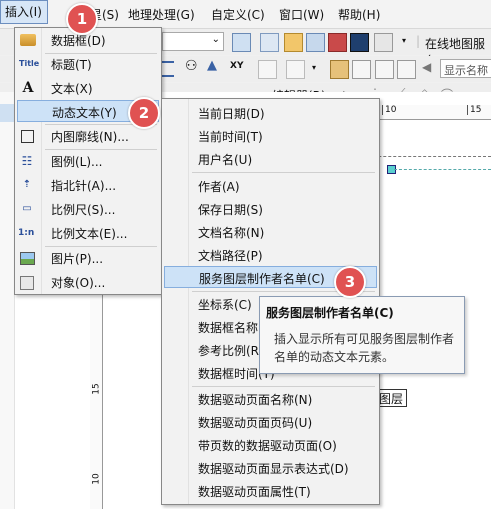 The width and height of the screenshot is (491, 509). Describe the element at coordinates (350, 282) in the screenshot. I see `step-badge-3: 3` at that location.